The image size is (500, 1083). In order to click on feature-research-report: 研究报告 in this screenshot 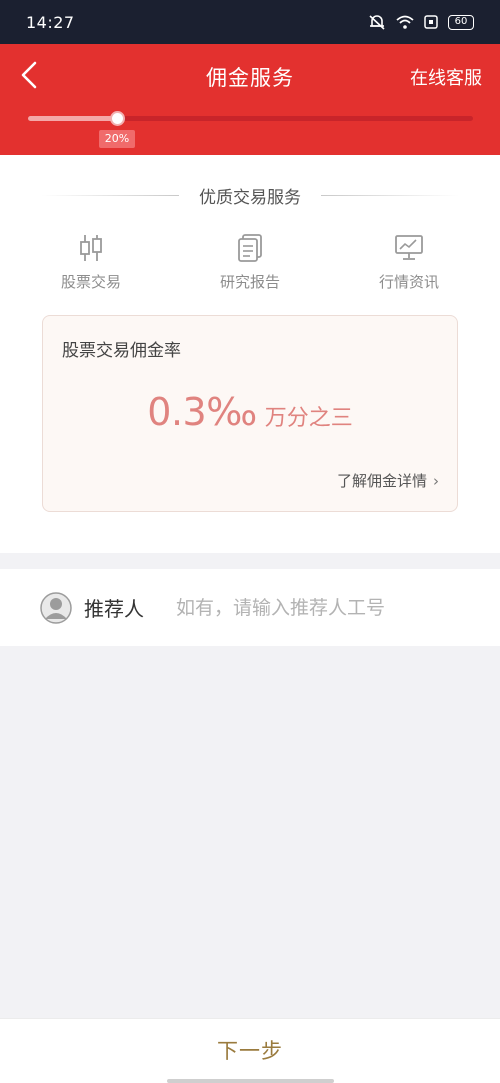, I will do `click(250, 262)`.